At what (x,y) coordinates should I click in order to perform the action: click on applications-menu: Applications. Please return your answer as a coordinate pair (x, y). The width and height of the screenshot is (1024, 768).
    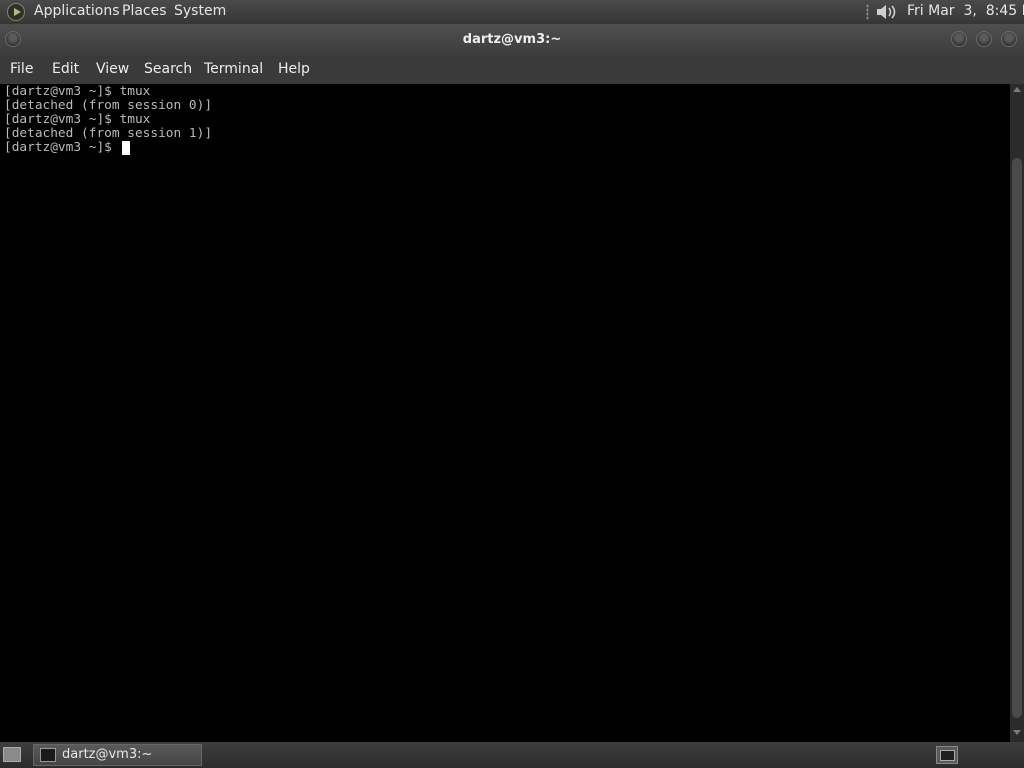
    Looking at the image, I should click on (77, 11).